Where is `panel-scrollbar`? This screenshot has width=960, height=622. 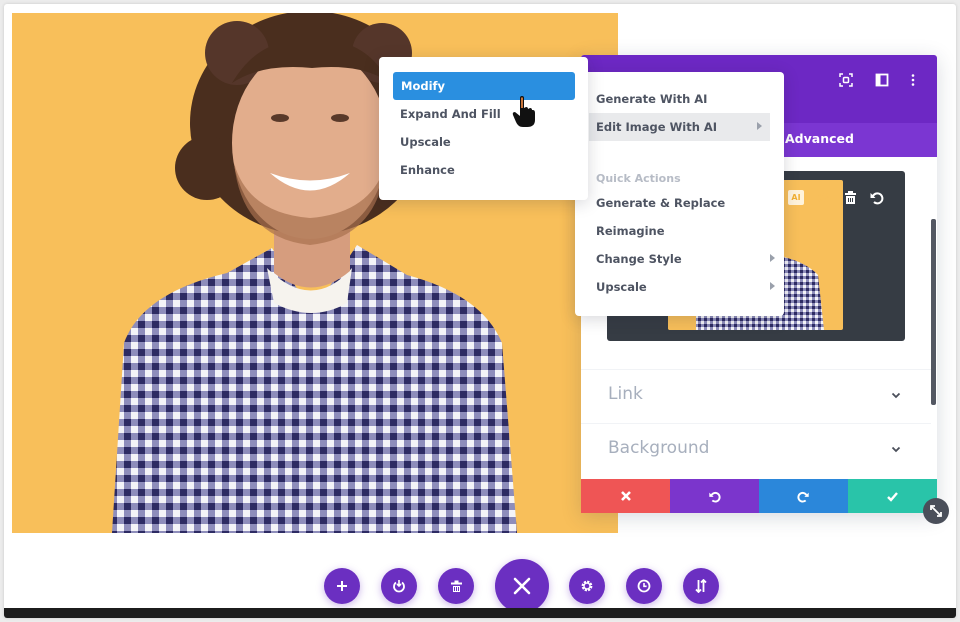
panel-scrollbar is located at coordinates (933, 312).